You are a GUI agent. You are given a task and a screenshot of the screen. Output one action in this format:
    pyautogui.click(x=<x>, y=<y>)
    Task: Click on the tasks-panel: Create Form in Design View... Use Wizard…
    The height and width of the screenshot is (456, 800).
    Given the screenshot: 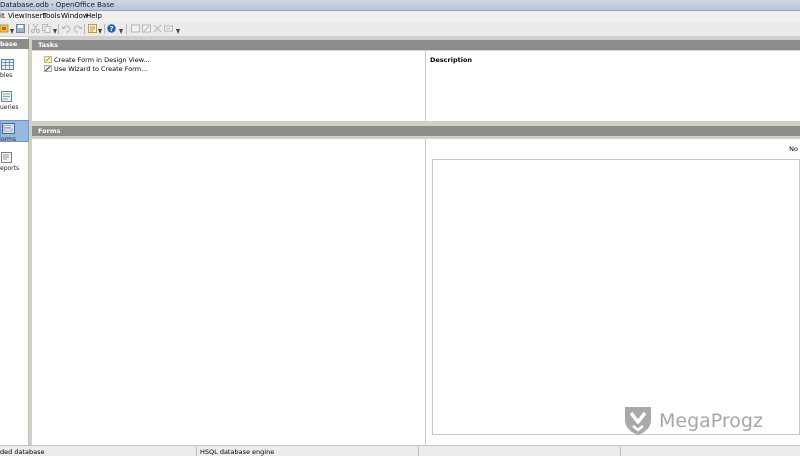 What is the action you would take?
    pyautogui.click(x=416, y=86)
    